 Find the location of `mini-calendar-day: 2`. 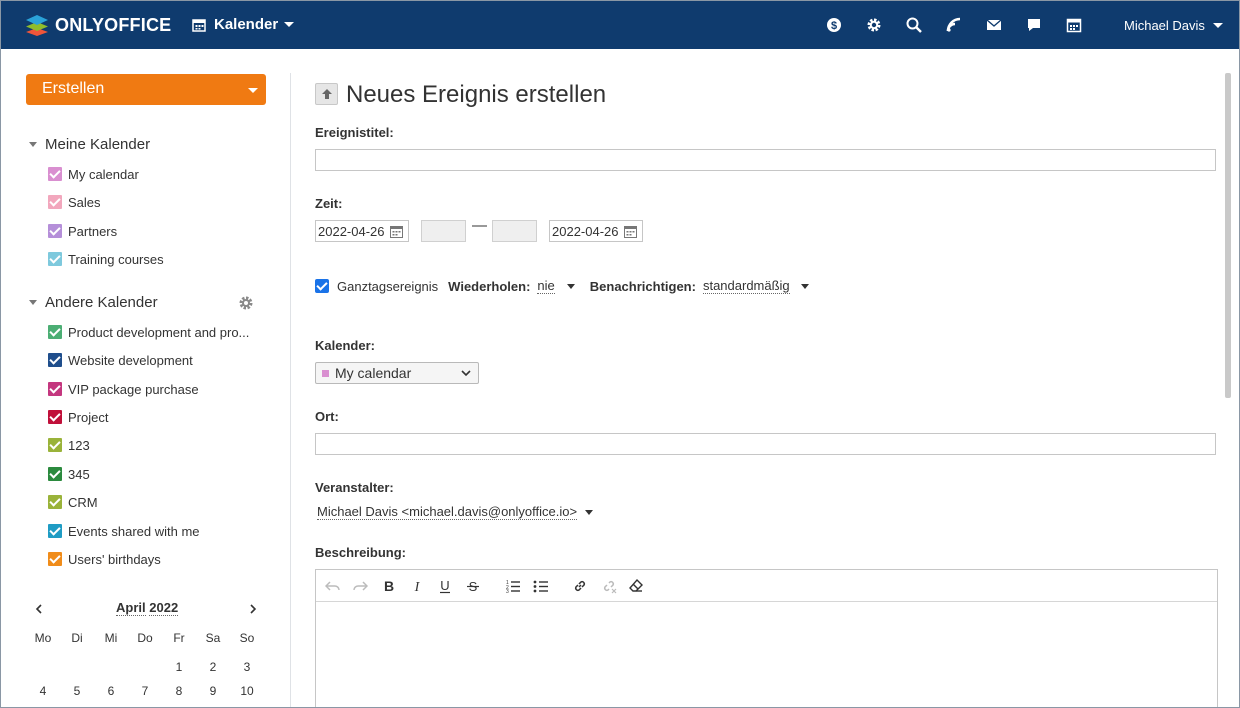

mini-calendar-day: 2 is located at coordinates (213, 667).